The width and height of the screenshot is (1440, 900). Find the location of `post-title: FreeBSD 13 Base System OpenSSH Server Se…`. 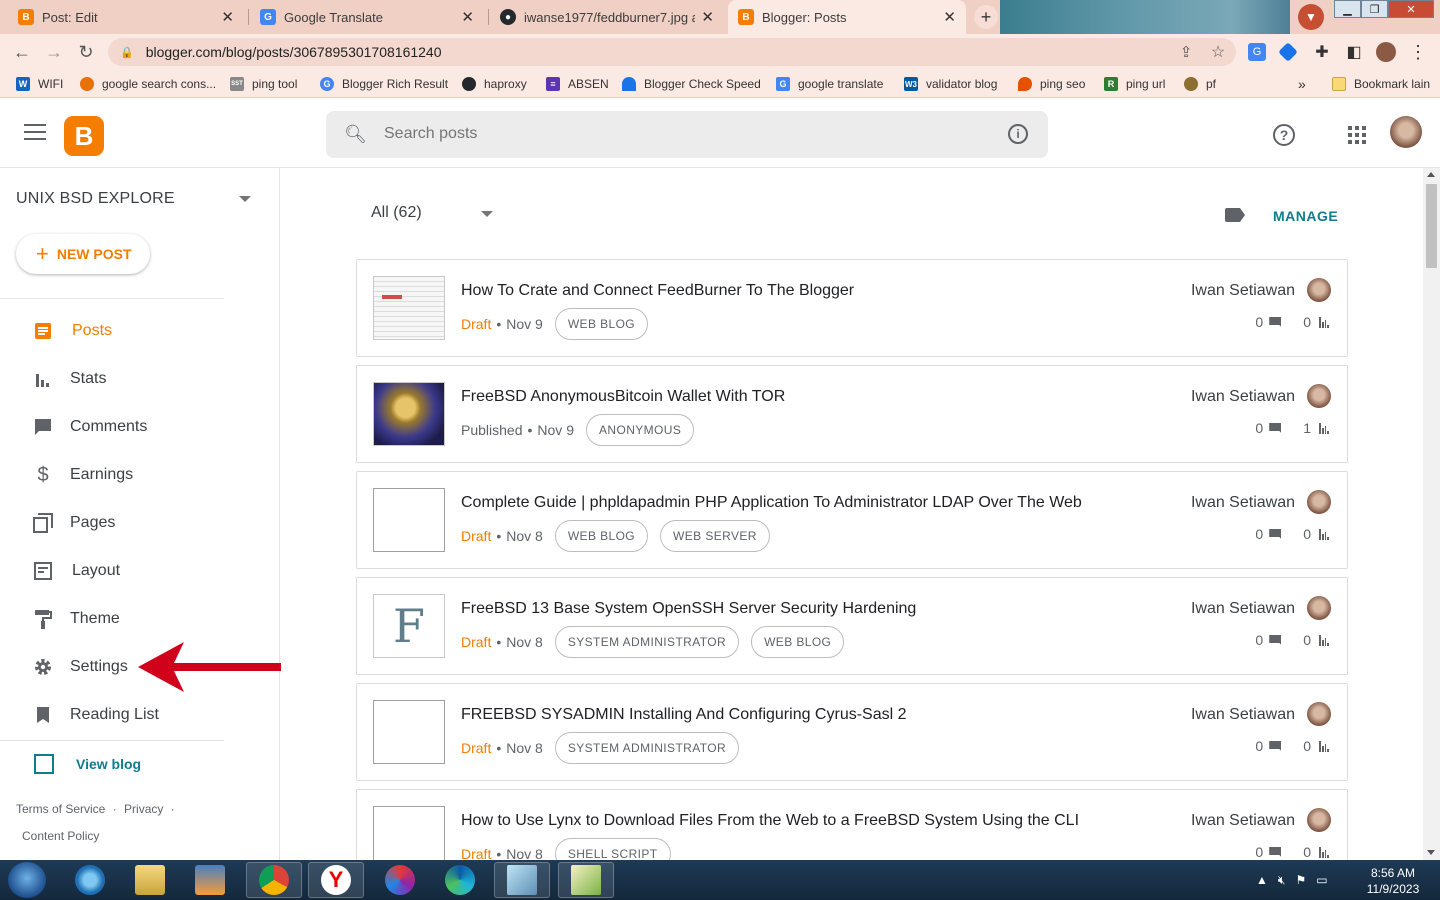

post-title: FreeBSD 13 Base System OpenSSH Server Se… is located at coordinates (688, 609).